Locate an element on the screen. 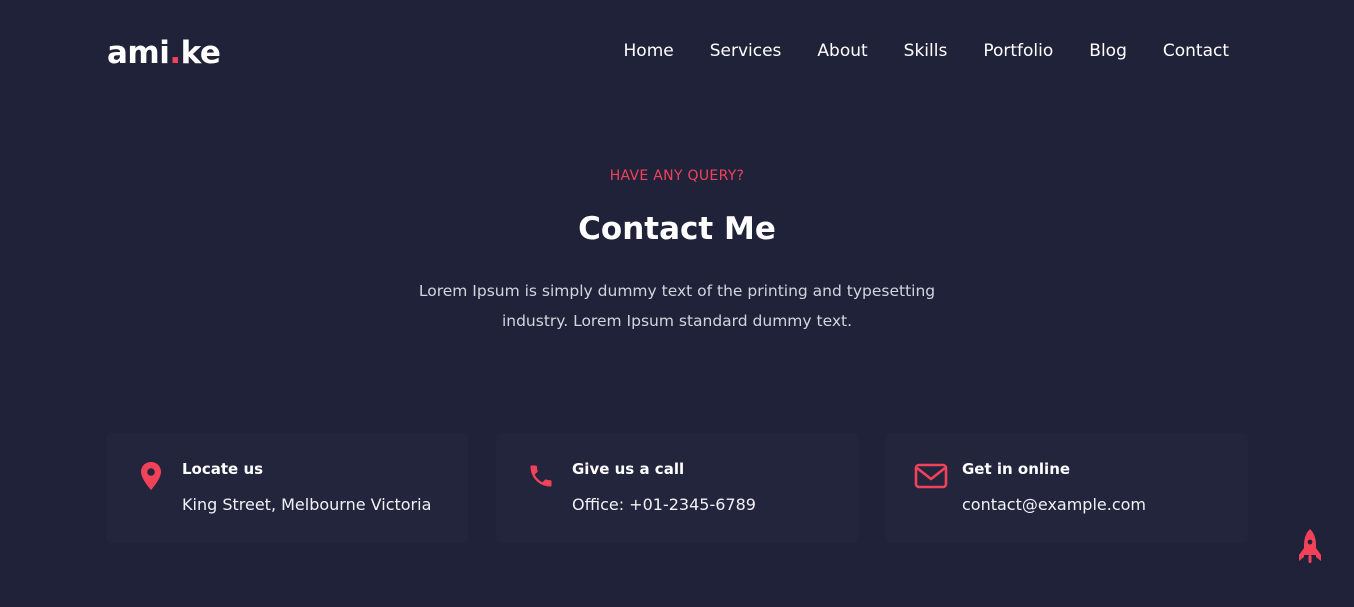 The height and width of the screenshot is (607, 1354). rocket-icon is located at coordinates (1310, 546).